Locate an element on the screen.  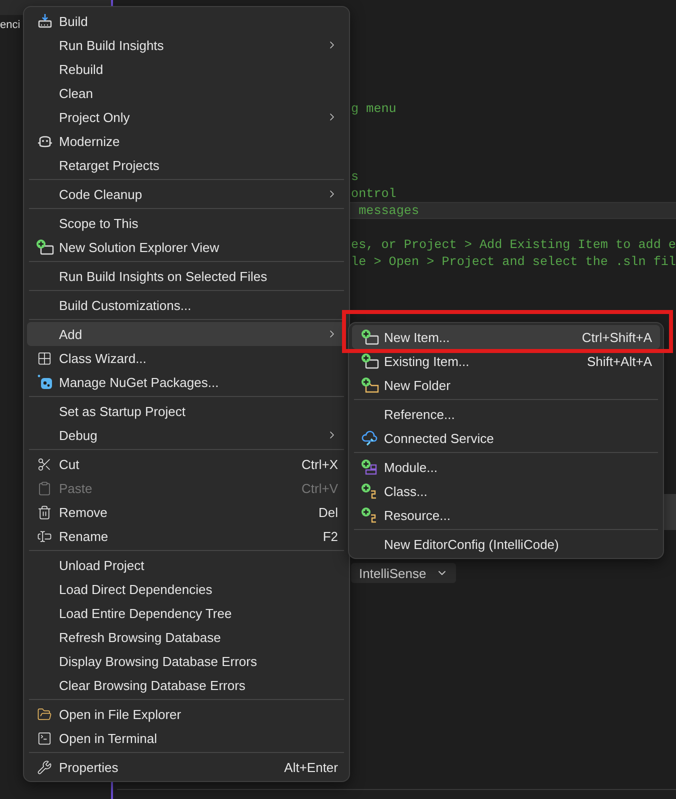
menu-item: Load Entire Dependency Tree is located at coordinates (186, 613).